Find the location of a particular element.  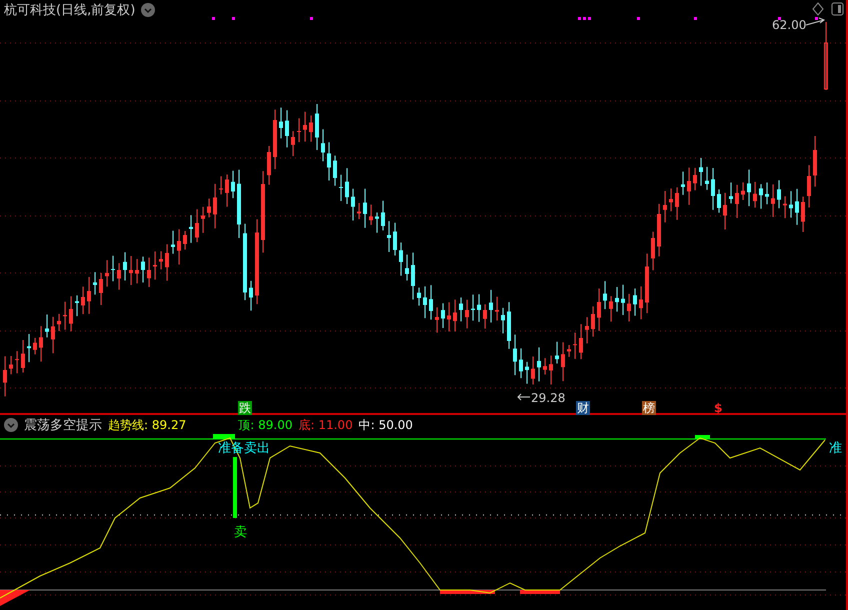

event-marker: 财 is located at coordinates (583, 408).